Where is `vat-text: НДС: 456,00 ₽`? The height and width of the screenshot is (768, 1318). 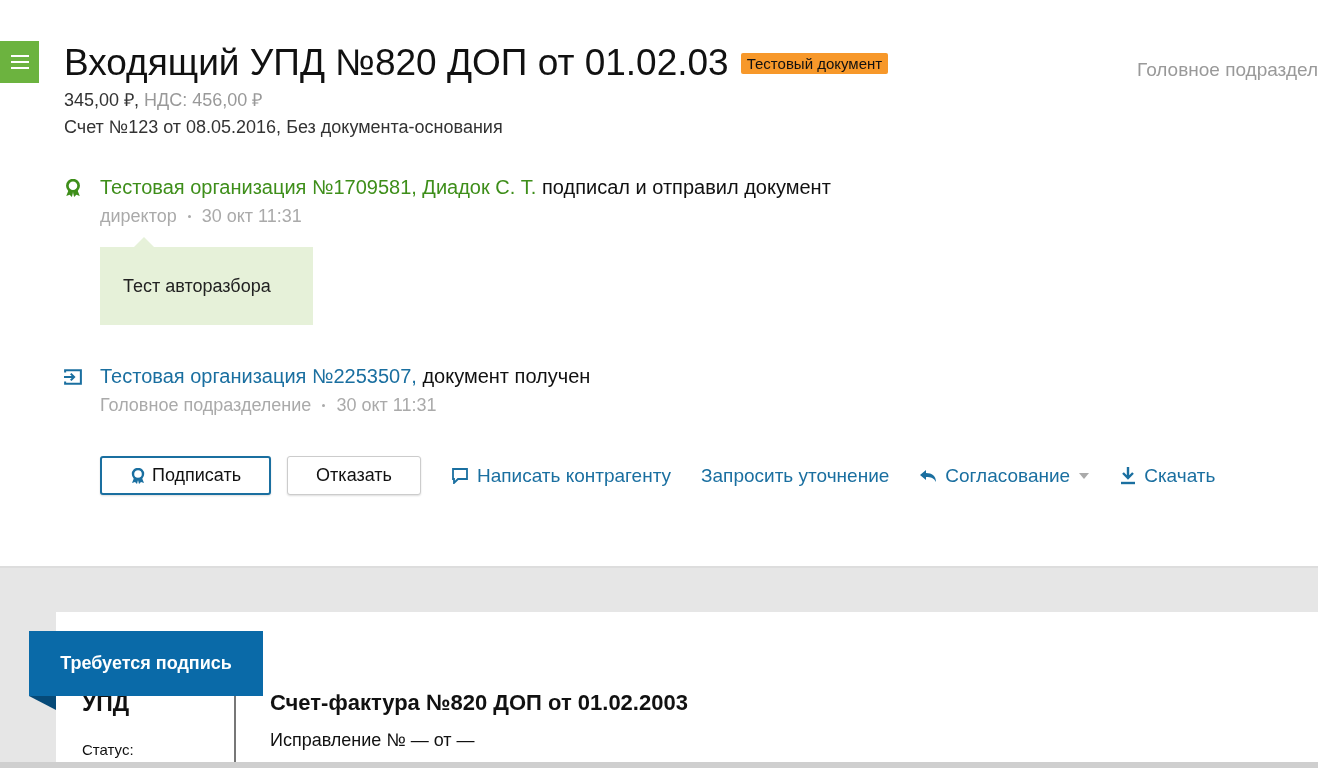 vat-text: НДС: 456,00 ₽ is located at coordinates (203, 100).